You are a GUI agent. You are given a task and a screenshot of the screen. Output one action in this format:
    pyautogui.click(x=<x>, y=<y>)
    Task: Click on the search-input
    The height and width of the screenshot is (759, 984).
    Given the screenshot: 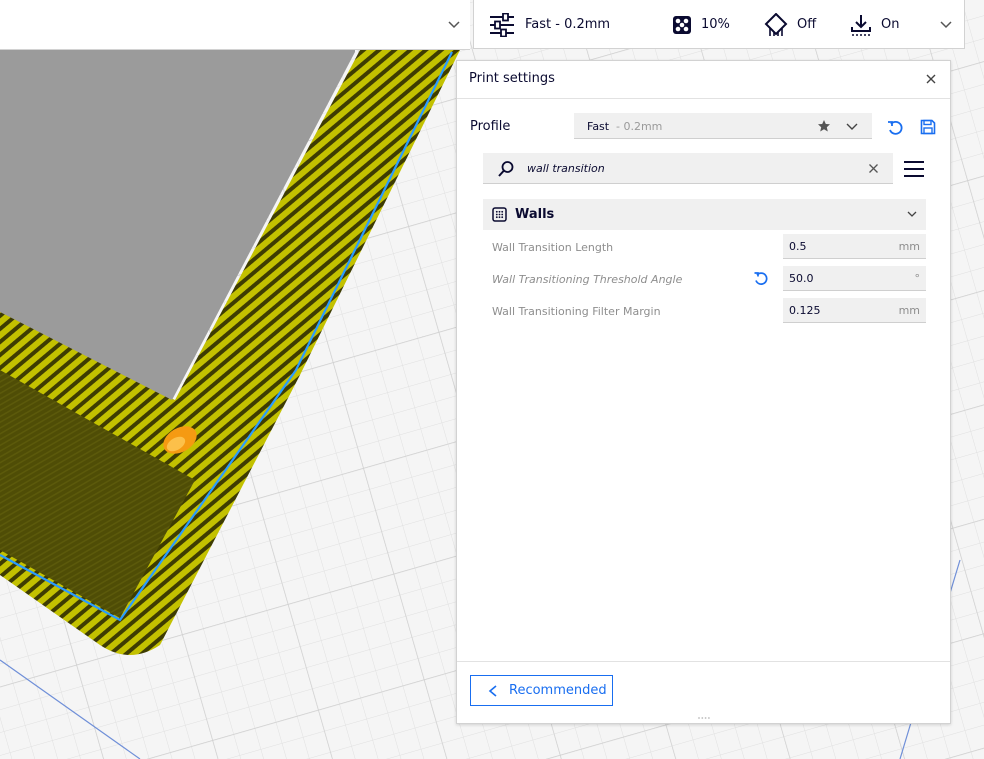 What is the action you would take?
    pyautogui.click(x=687, y=168)
    